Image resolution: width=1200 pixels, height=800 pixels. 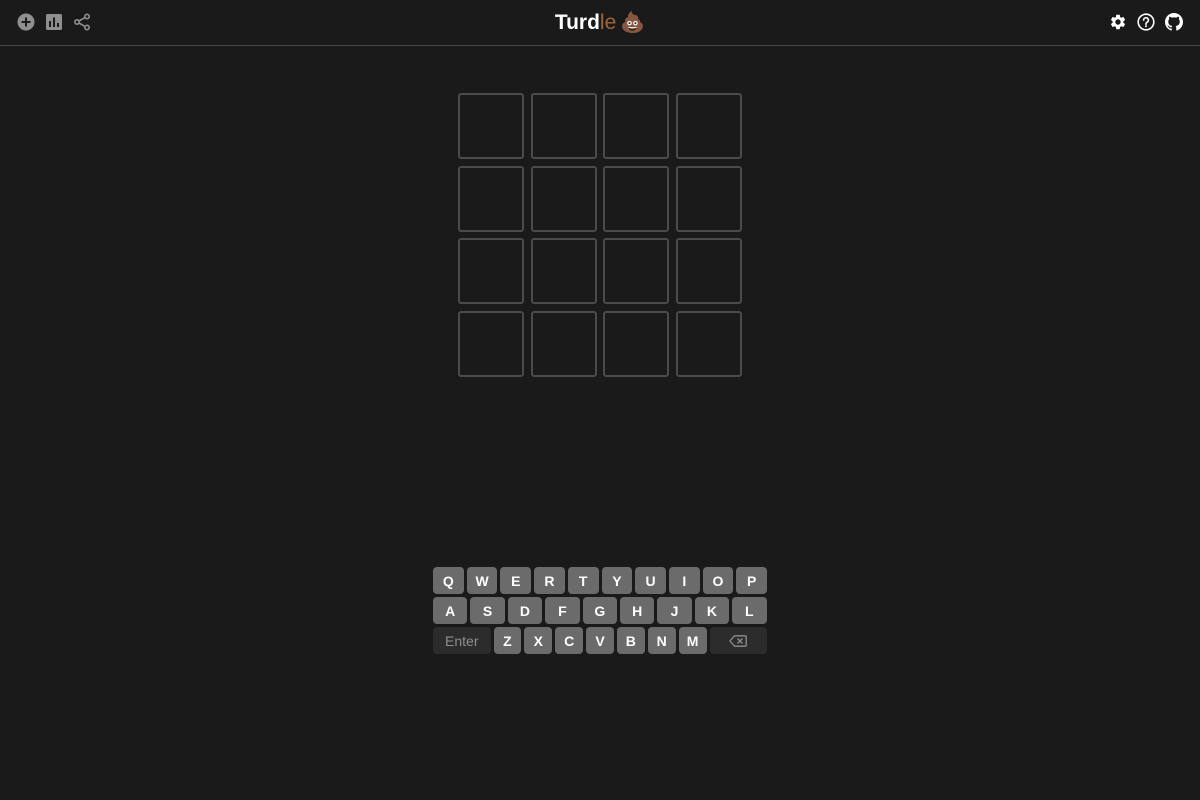 I want to click on key-f: F, so click(x=562, y=610).